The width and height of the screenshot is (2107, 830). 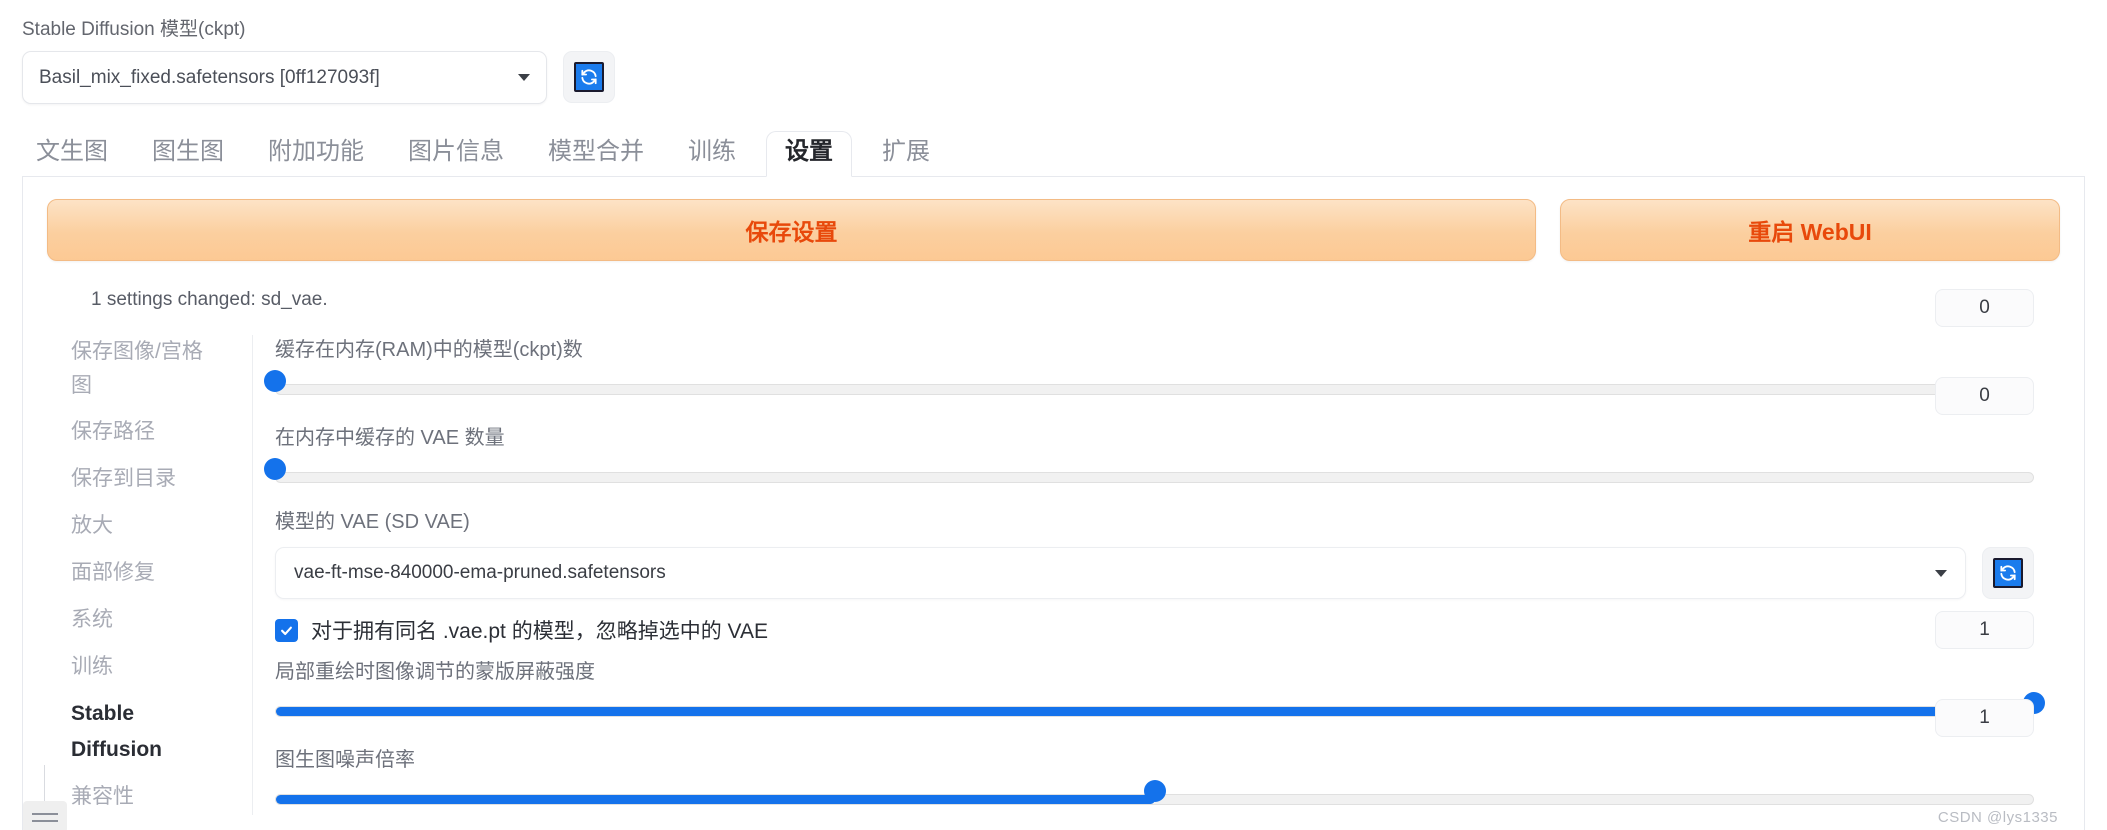 What do you see at coordinates (1984, 630) in the screenshot?
I see `inpaint-mask-weight-value: 1` at bounding box center [1984, 630].